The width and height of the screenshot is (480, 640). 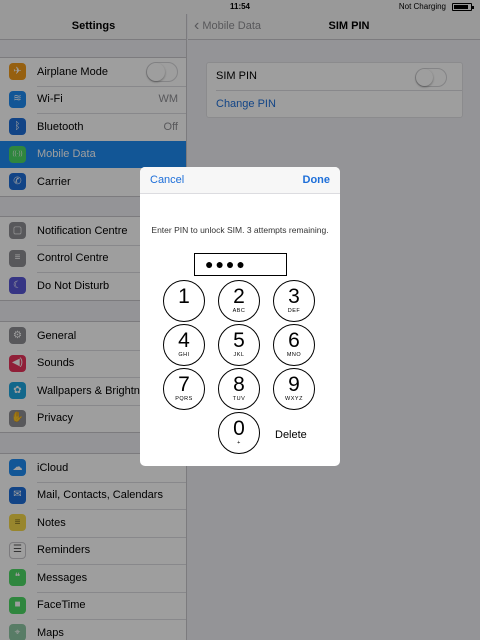 What do you see at coordinates (239, 340) in the screenshot?
I see `key-digit: 5` at bounding box center [239, 340].